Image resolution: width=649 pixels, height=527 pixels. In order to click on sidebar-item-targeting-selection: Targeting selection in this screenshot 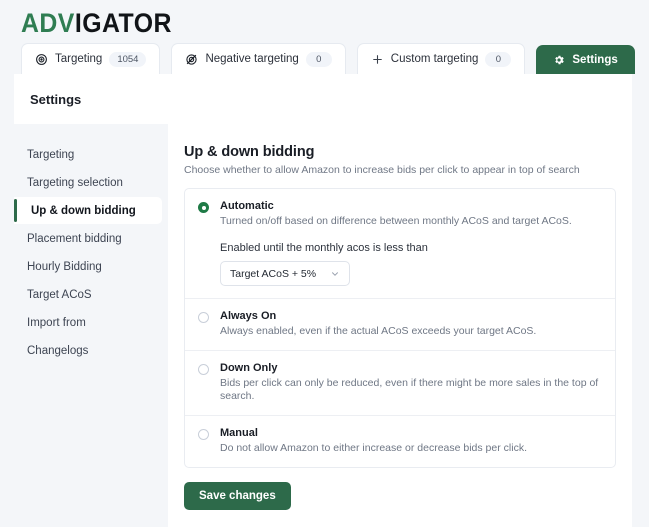, I will do `click(91, 182)`.